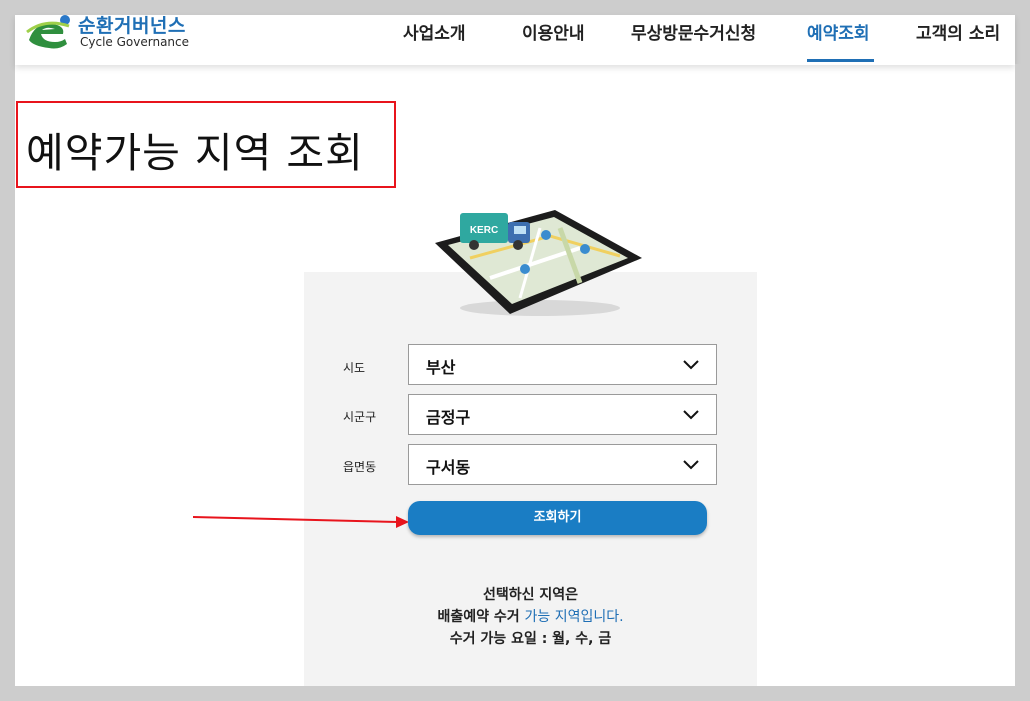 The width and height of the screenshot is (1030, 701). Describe the element at coordinates (481, 617) in the screenshot. I see `result-line-2-prefix: 배출예약 수거` at that location.